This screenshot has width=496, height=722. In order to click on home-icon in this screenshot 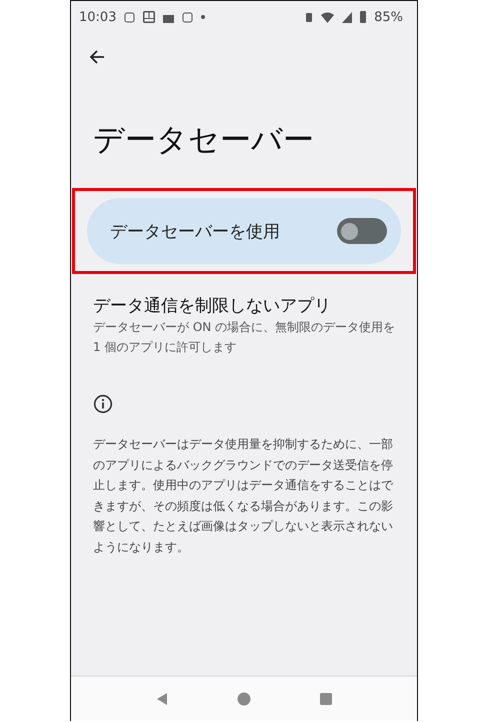, I will do `click(244, 699)`.